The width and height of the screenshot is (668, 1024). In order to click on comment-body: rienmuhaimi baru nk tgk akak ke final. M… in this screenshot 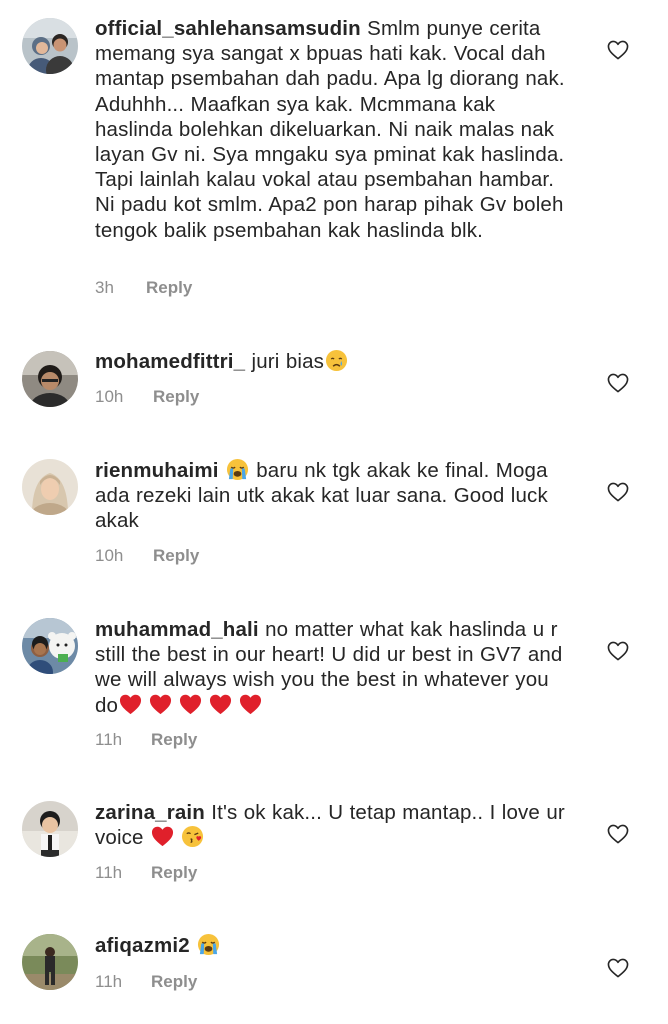, I will do `click(335, 496)`.